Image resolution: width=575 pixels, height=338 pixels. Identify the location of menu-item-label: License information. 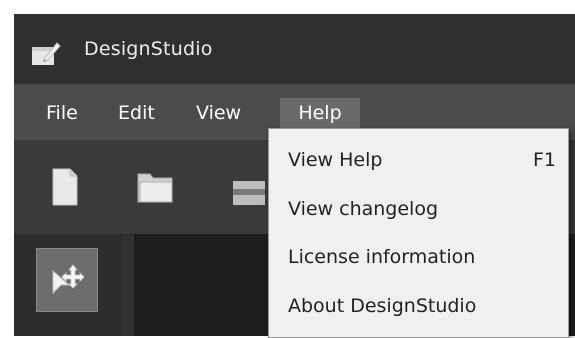
(382, 257).